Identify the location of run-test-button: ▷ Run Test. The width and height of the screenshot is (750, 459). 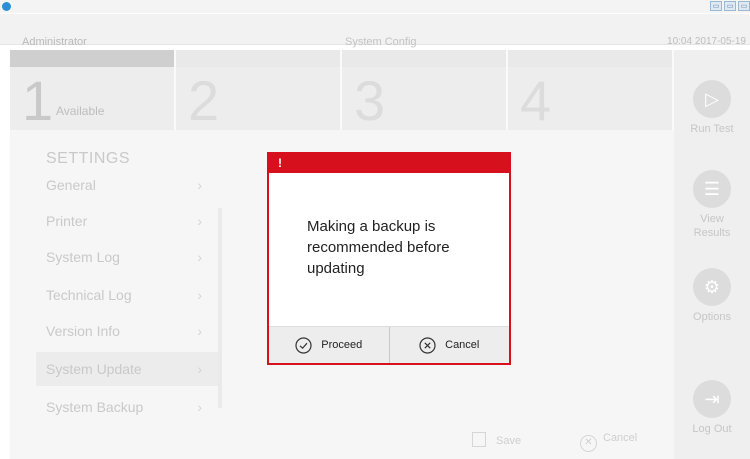
(712, 108).